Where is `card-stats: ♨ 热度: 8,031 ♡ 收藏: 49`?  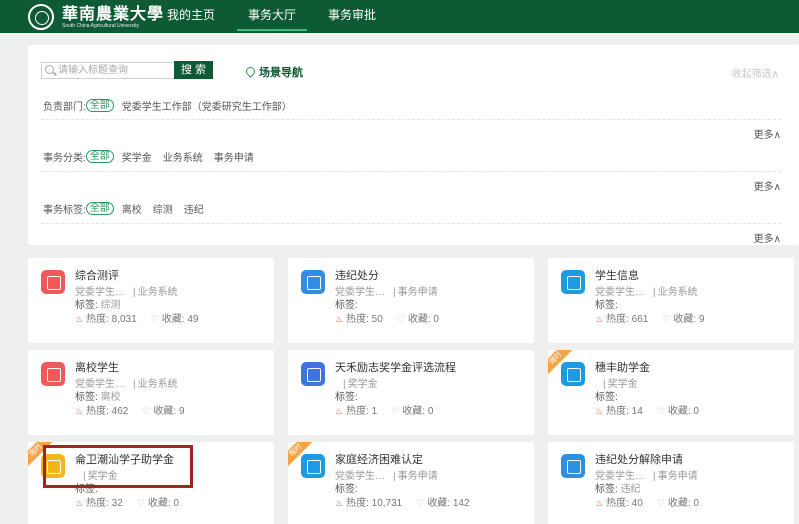 card-stats: ♨ 热度: 8,031 ♡ 收藏: 49 is located at coordinates (136, 317).